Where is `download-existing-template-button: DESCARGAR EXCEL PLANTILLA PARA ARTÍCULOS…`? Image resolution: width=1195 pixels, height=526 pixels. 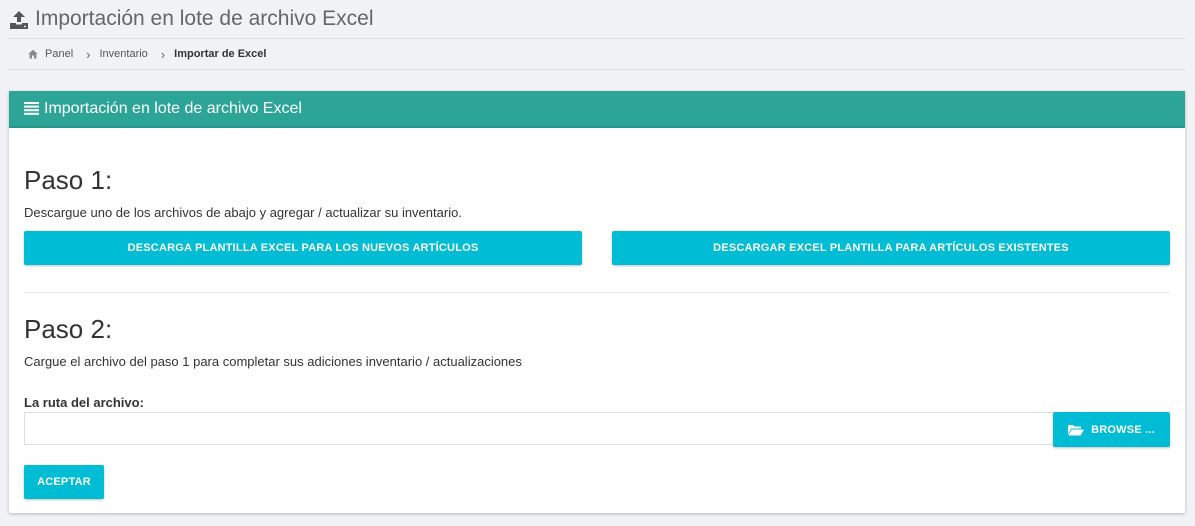
download-existing-template-button: DESCARGAR EXCEL PLANTILLA PARA ARTÍCULOS… is located at coordinates (891, 248).